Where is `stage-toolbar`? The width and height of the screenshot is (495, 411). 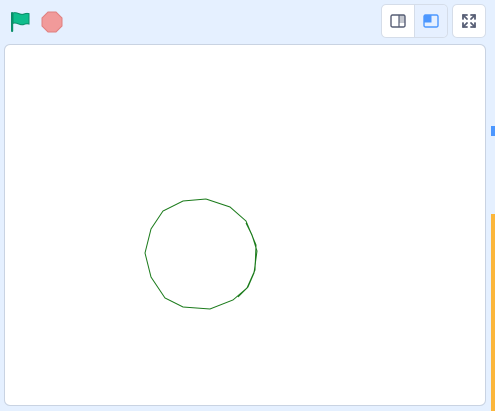 stage-toolbar is located at coordinates (247, 22).